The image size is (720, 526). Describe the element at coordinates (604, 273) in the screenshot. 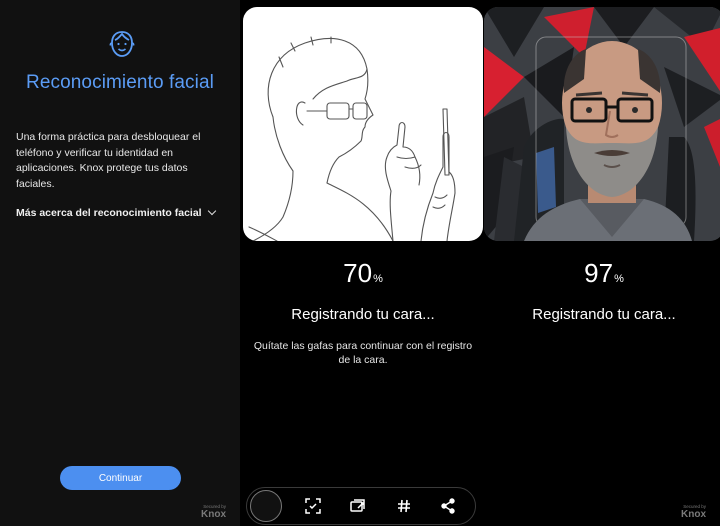

I see `progress-percent-right: 97%` at that location.